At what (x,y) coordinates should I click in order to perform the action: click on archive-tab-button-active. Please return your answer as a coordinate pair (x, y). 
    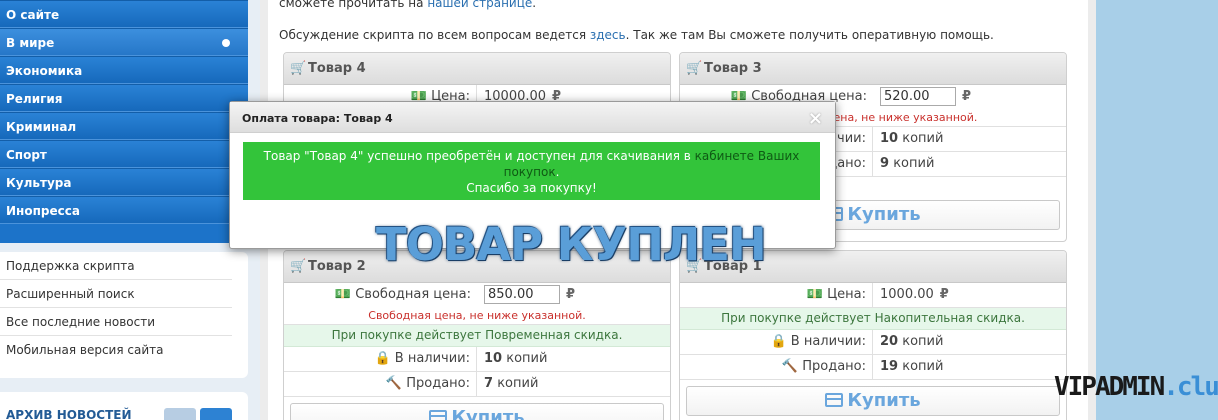
    Looking at the image, I should click on (216, 414).